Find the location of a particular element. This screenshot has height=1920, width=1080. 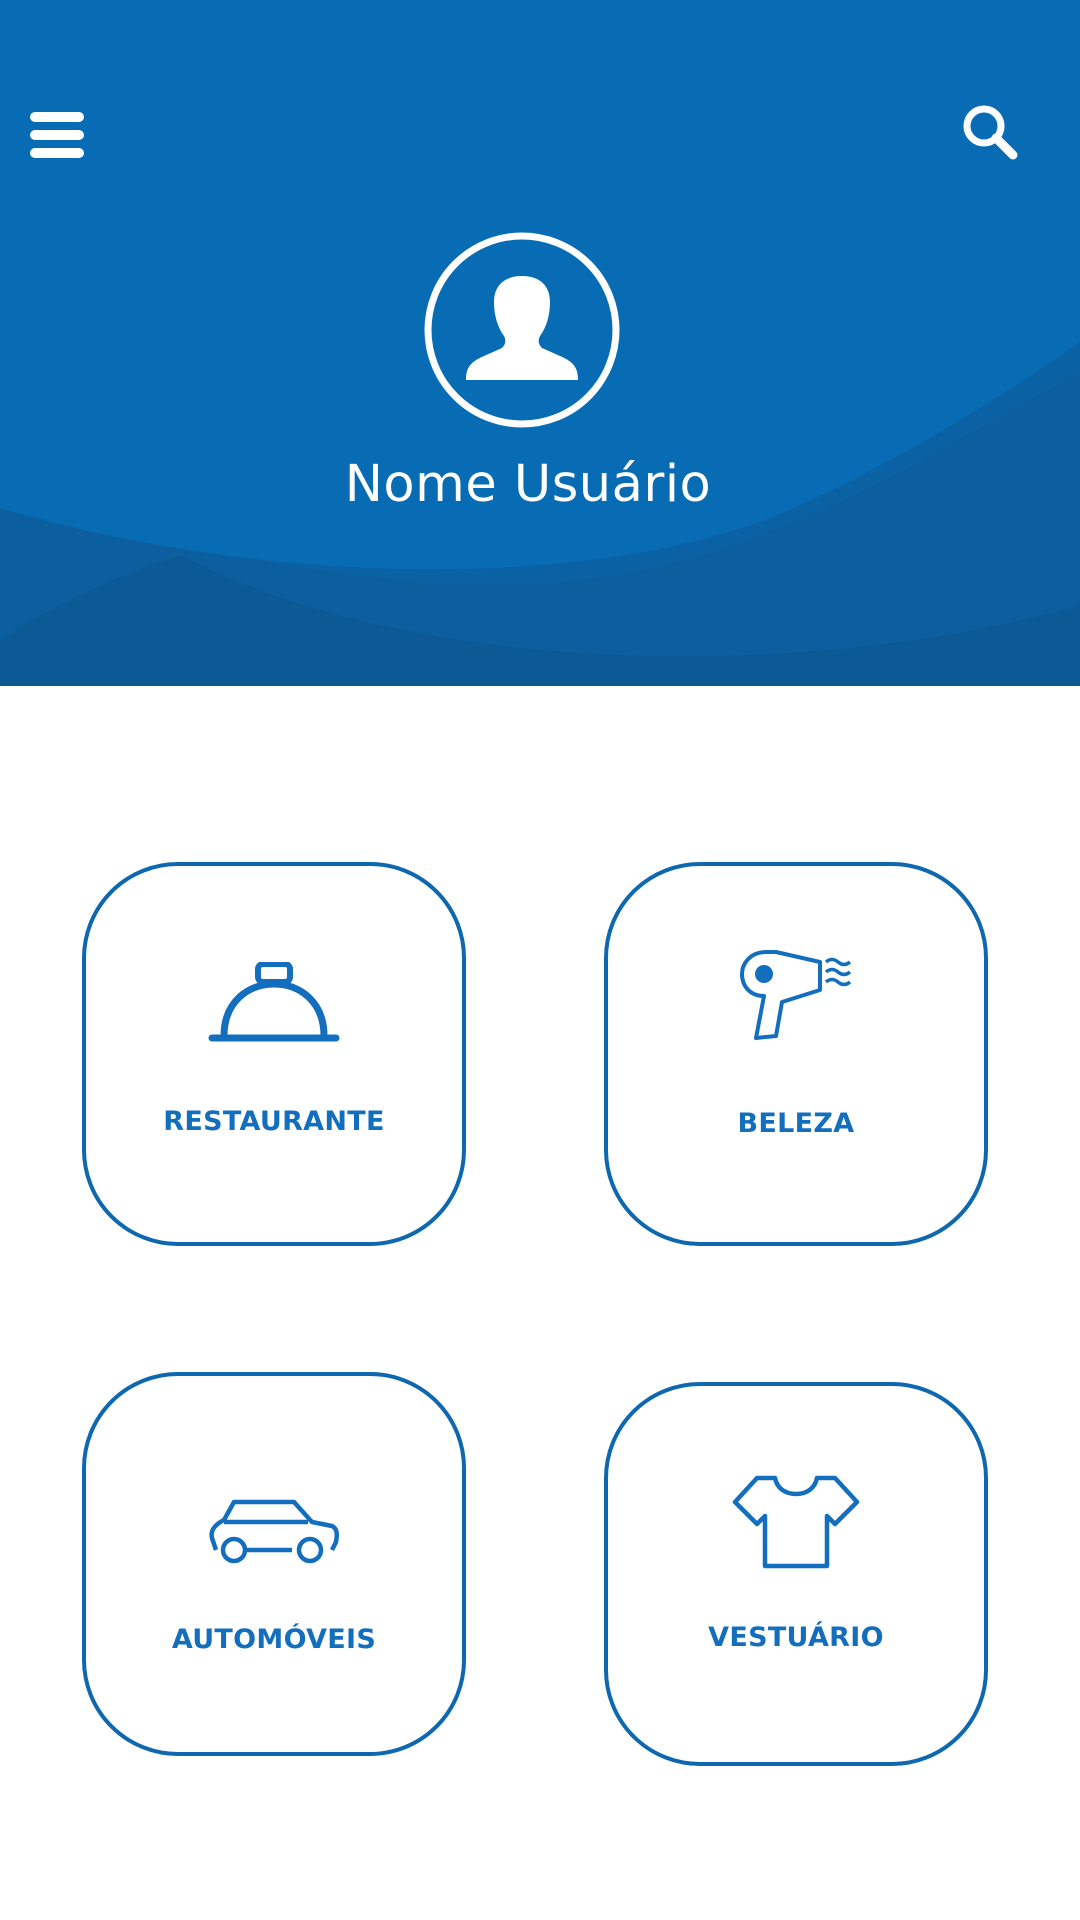

category-card-automoveis: AUTOMÓVEIS is located at coordinates (274, 1564).